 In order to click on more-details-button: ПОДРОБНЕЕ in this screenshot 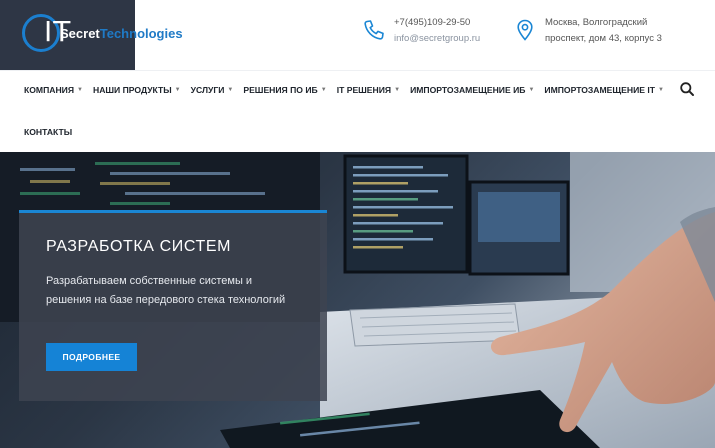, I will do `click(91, 357)`.